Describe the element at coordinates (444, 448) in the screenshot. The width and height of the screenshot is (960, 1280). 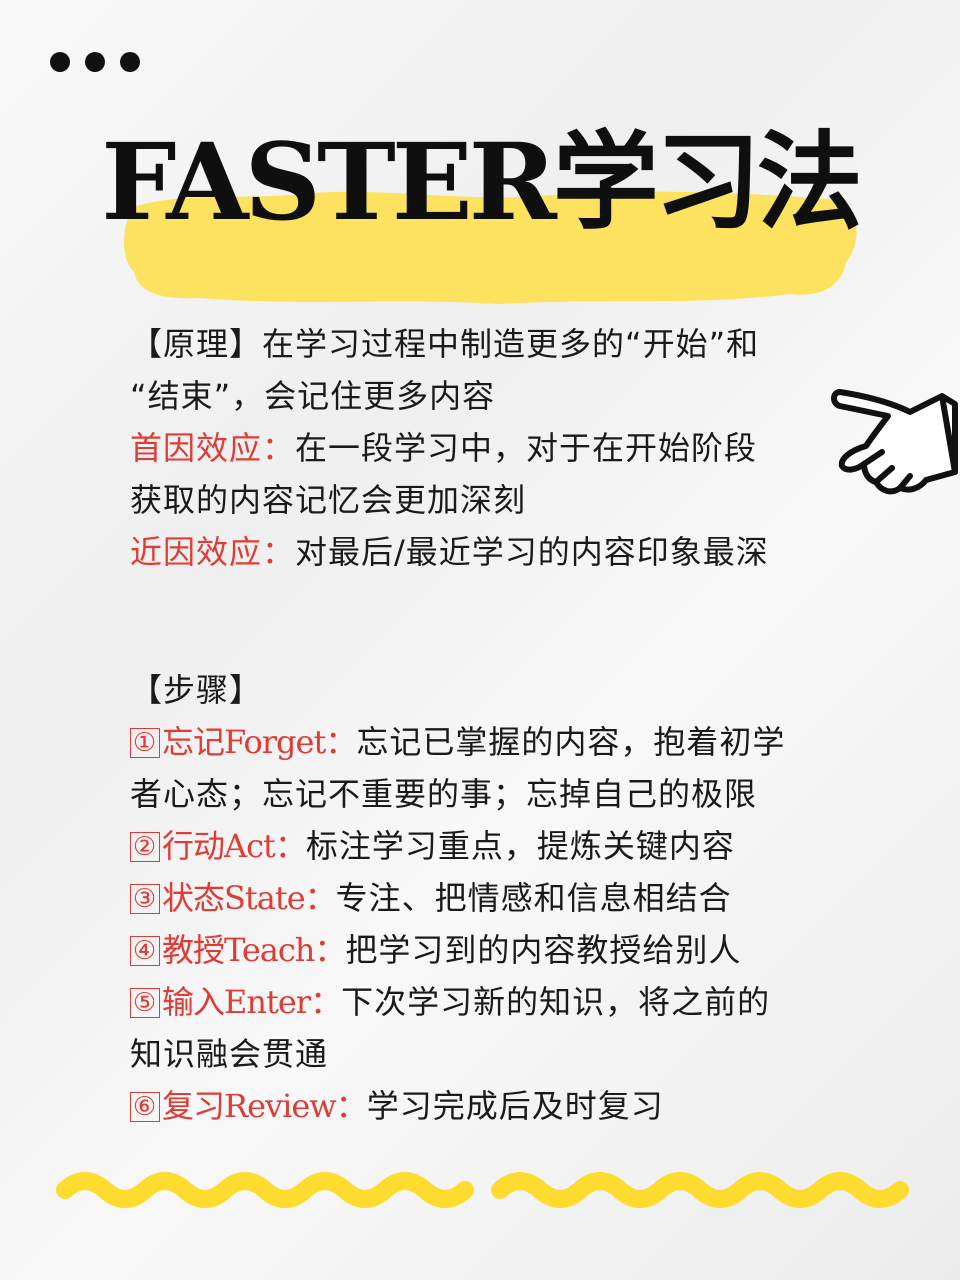
I see `primacy-effect: 首因效应：在一段学习中，对于在开始阶段` at that location.